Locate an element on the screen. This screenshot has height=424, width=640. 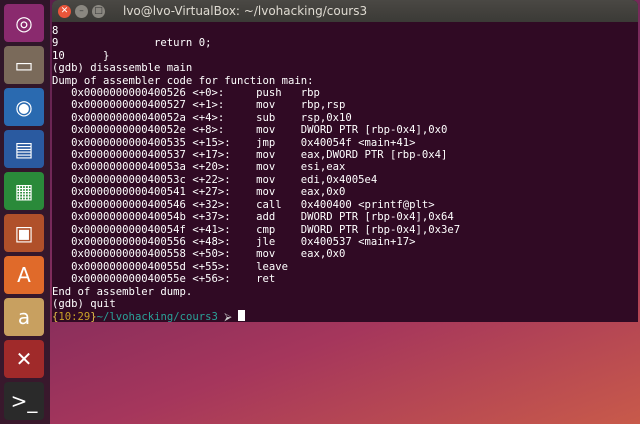
minimize-button: – is located at coordinates (81, 11).